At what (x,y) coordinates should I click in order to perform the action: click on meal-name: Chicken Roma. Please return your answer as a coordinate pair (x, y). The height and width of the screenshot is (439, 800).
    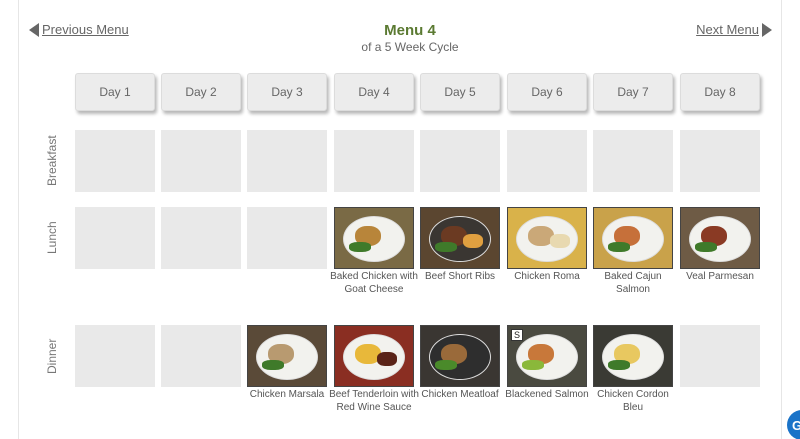
    Looking at the image, I should click on (547, 276).